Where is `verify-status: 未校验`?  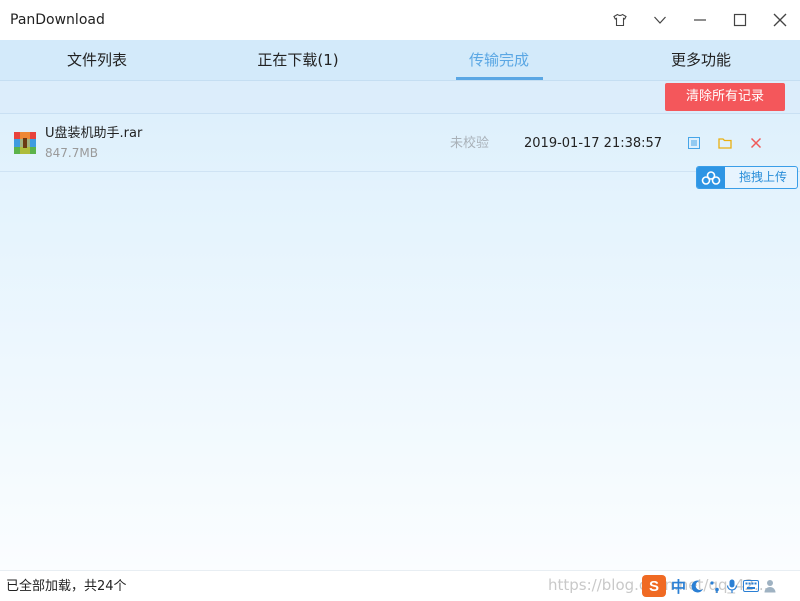 verify-status: 未校验 is located at coordinates (470, 143).